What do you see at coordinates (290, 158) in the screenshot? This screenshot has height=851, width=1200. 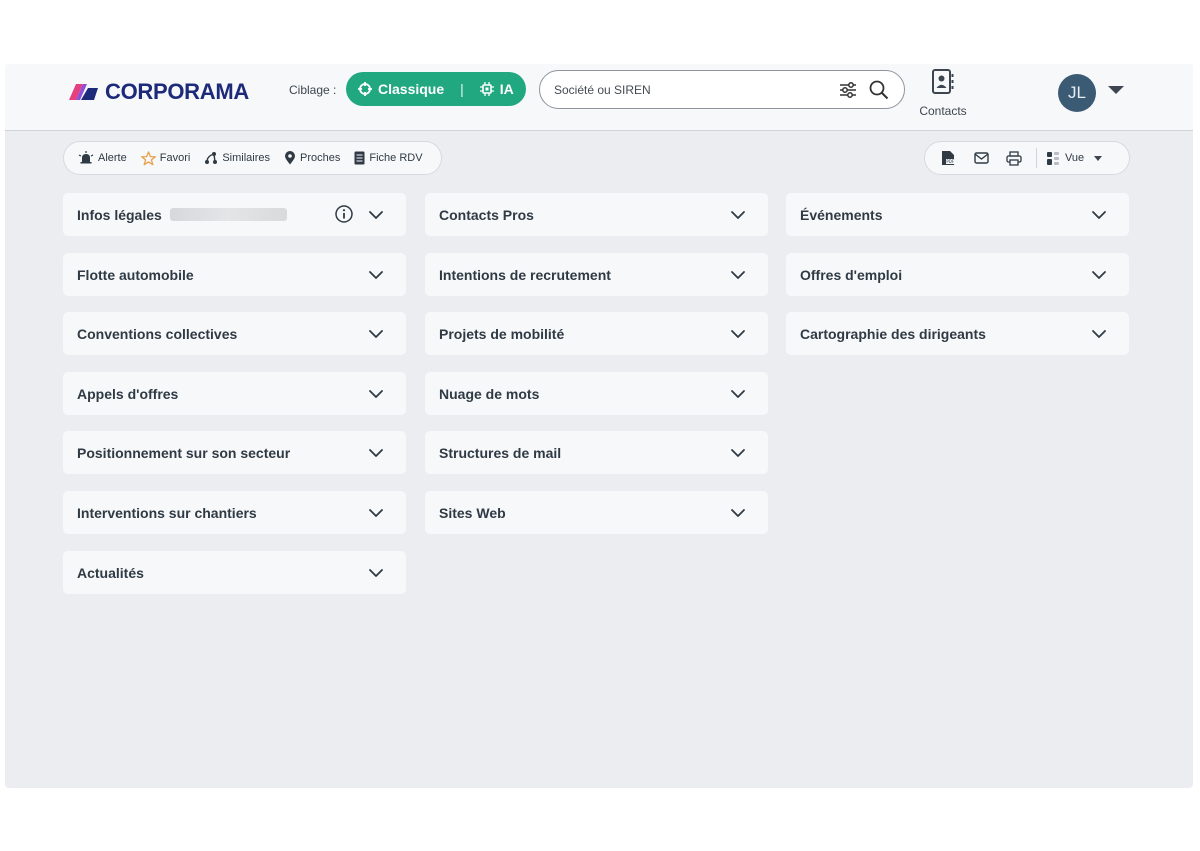 I see `map-pin-icon` at bounding box center [290, 158].